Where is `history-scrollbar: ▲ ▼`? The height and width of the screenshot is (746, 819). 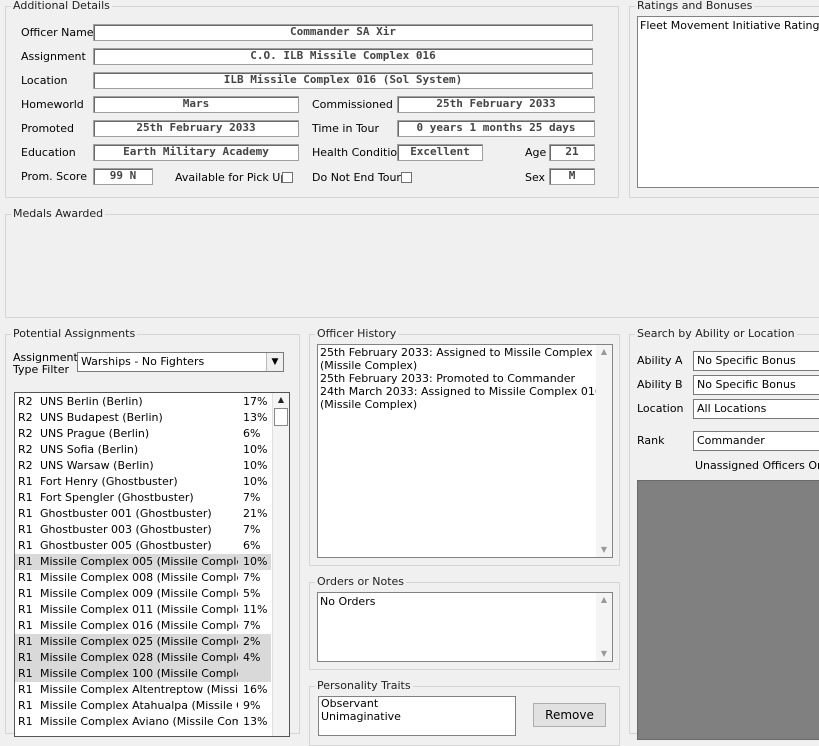
history-scrollbar: ▲ ▼ is located at coordinates (604, 451).